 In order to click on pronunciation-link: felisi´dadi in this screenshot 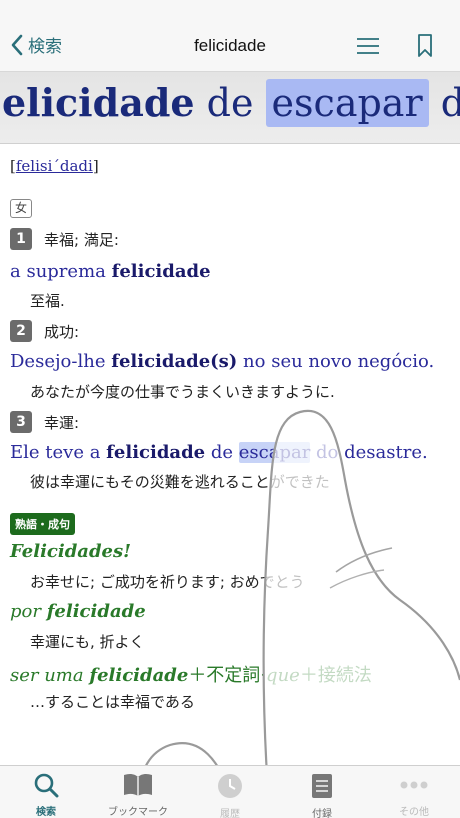, I will do `click(54, 166)`.